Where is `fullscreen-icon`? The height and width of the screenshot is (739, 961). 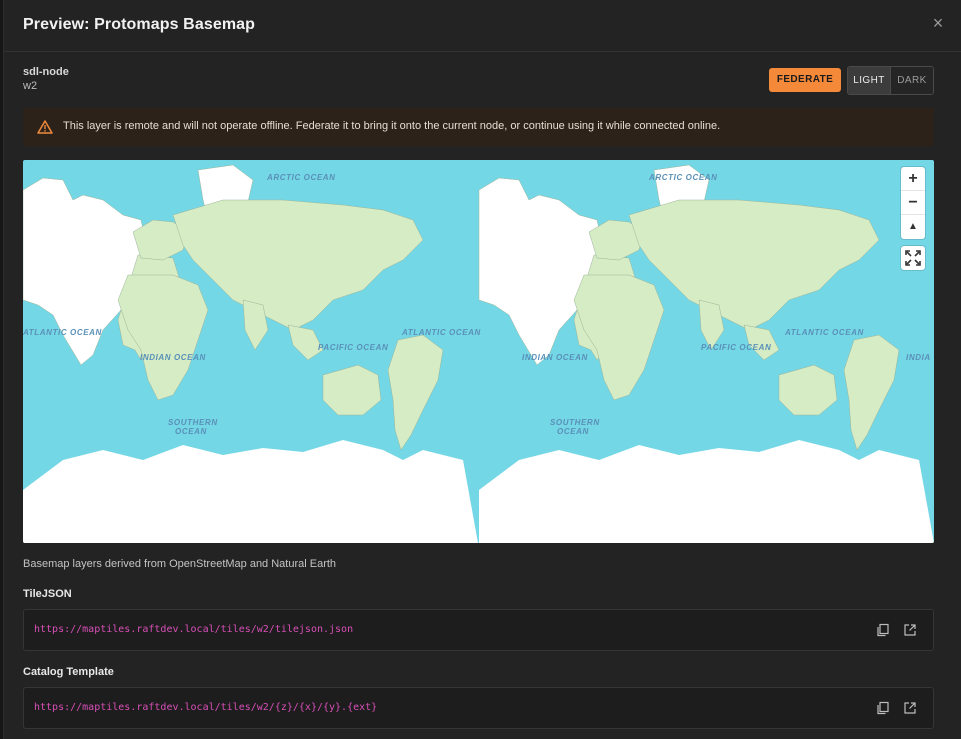 fullscreen-icon is located at coordinates (913, 258).